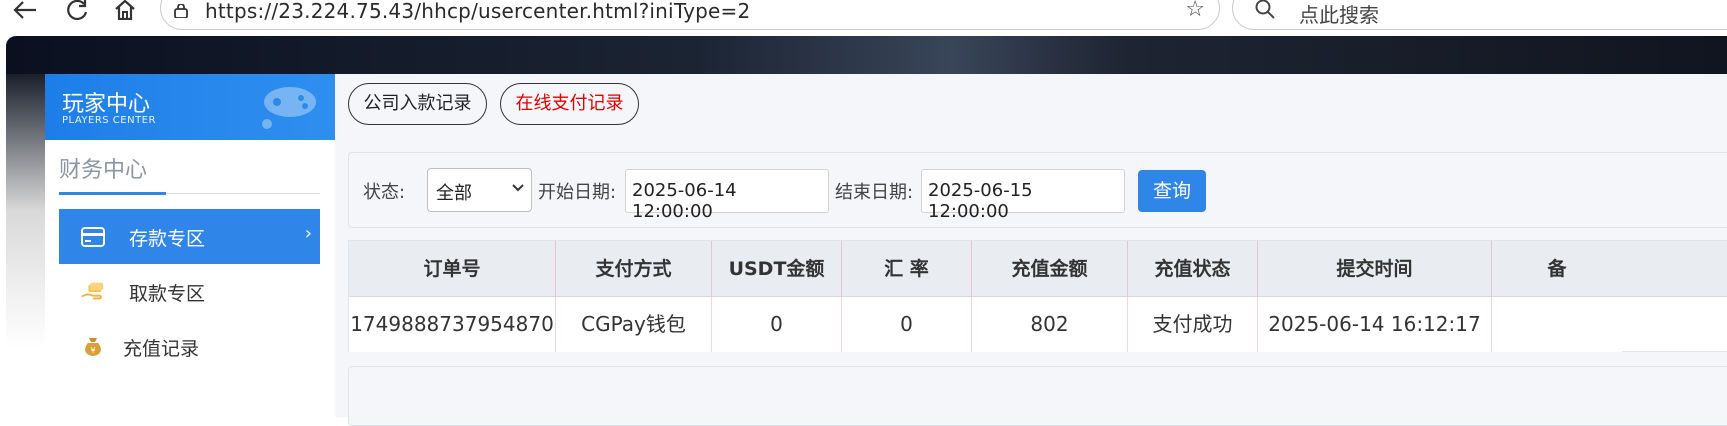 The height and width of the screenshot is (426, 1727). I want to click on column-header-exchange-rate: 汇 率, so click(907, 269).